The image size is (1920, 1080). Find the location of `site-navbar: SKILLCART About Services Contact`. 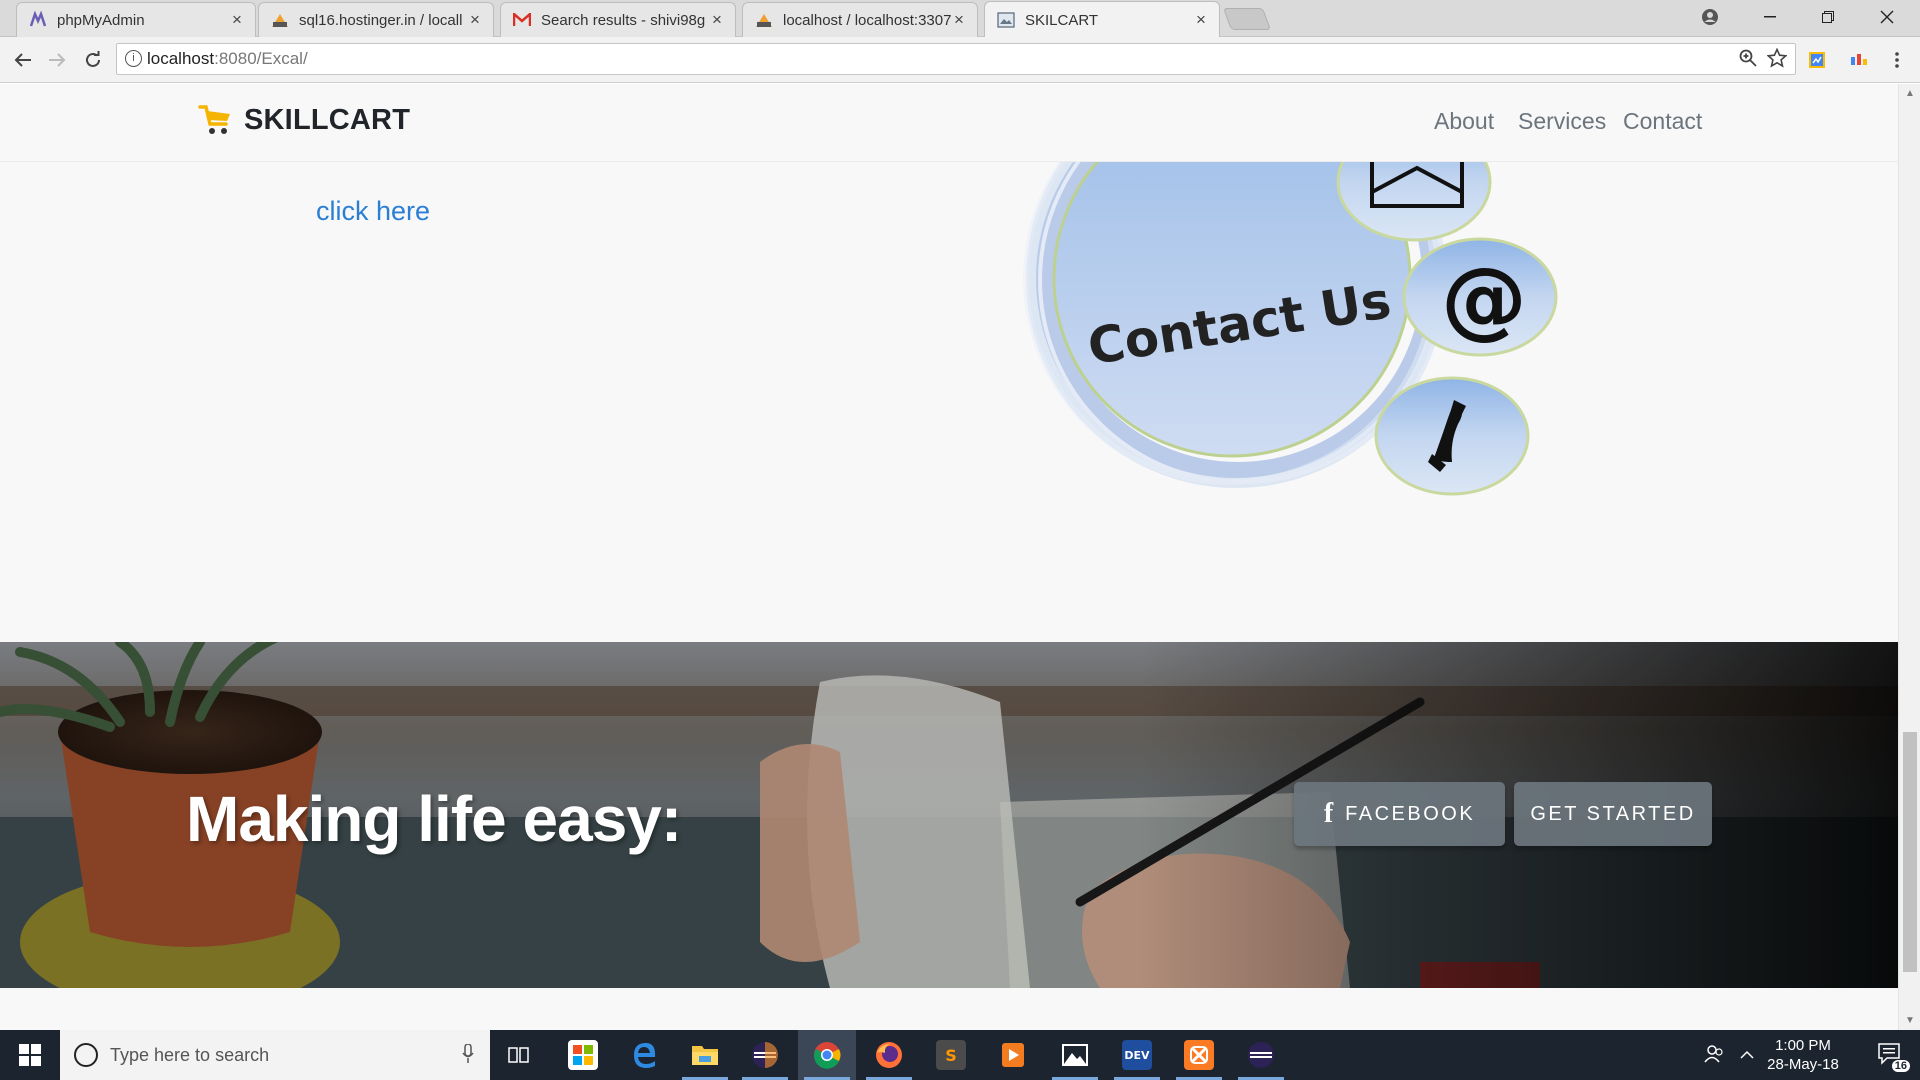

site-navbar: SKILLCART About Services Contact is located at coordinates (949, 123).